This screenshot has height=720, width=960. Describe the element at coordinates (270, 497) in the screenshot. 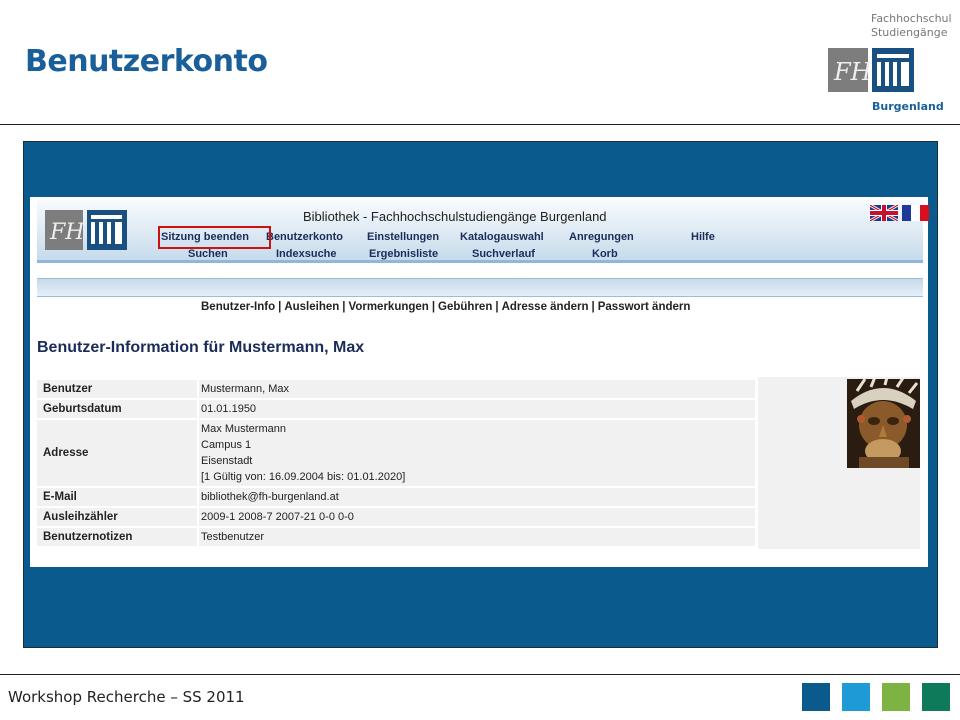

I see `value-email: bibliothek@fh-burgenland.at` at that location.